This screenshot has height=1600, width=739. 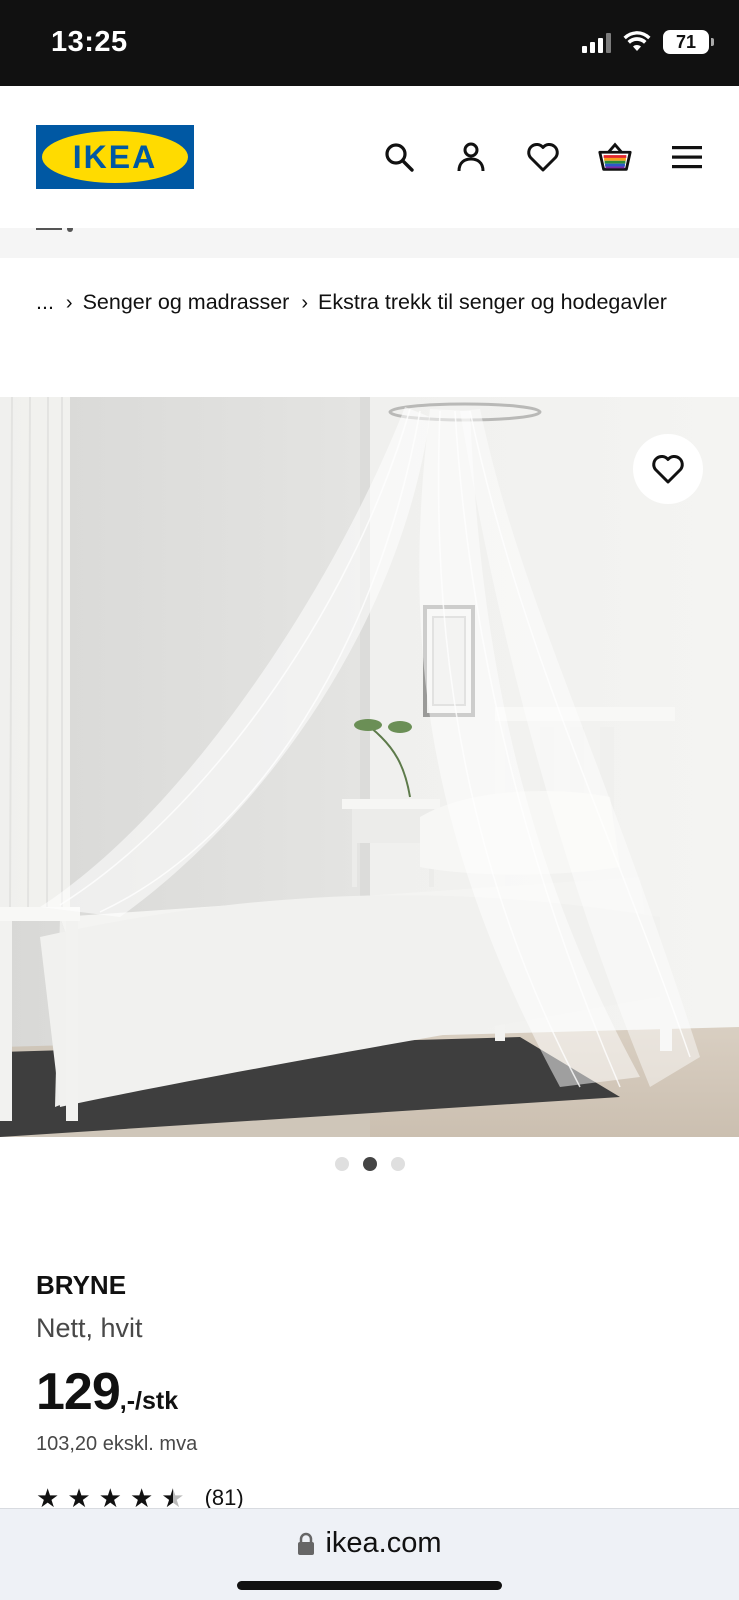 What do you see at coordinates (492, 302) in the screenshot?
I see `breadcrumb-item: Ekstra trekk til senger og hodegavler` at bounding box center [492, 302].